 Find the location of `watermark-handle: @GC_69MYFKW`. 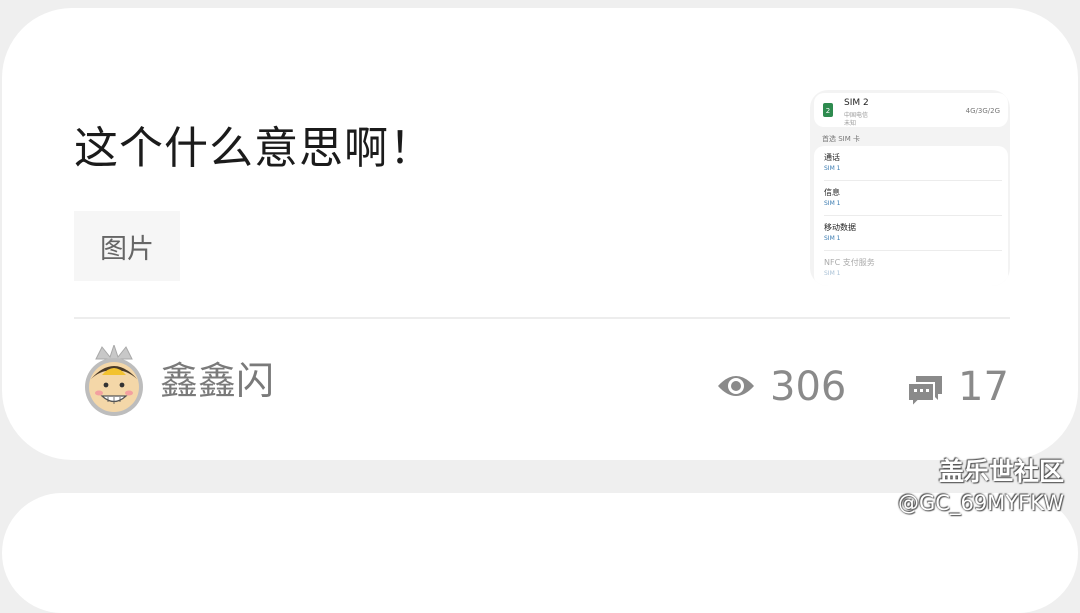

watermark-handle: @GC_69MYFKW is located at coordinates (981, 503).